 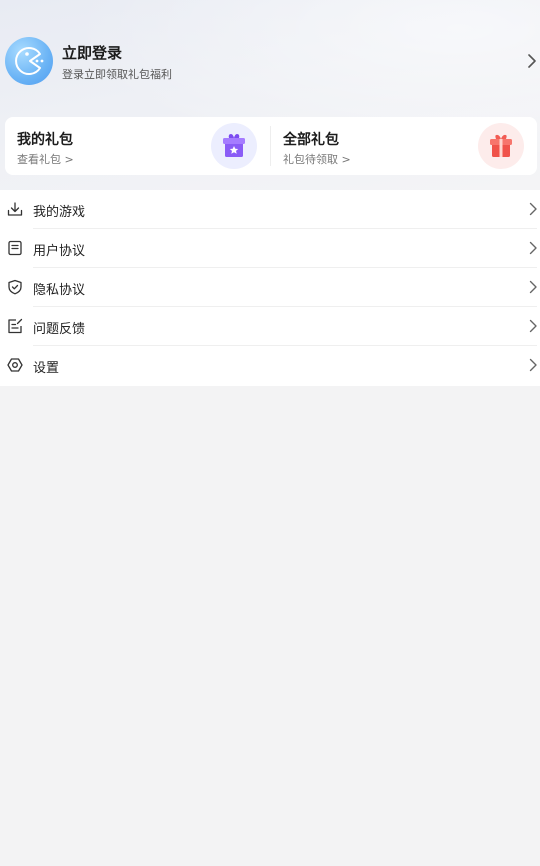 I want to click on menu-item-feedback: 问题反馈, so click(x=270, y=326).